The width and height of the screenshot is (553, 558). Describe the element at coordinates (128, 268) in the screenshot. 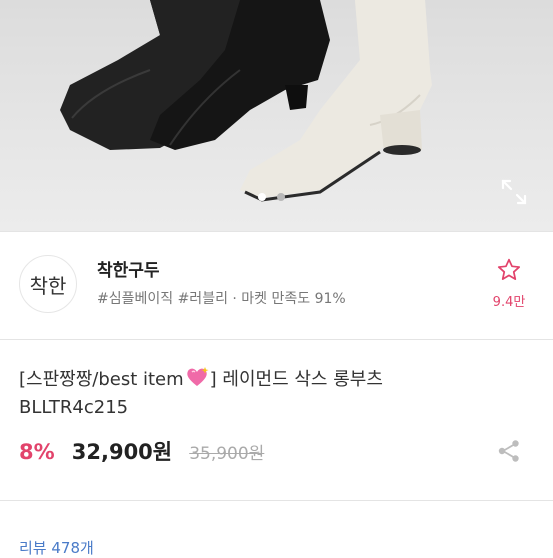

I see `shop-name: 착한구두` at that location.